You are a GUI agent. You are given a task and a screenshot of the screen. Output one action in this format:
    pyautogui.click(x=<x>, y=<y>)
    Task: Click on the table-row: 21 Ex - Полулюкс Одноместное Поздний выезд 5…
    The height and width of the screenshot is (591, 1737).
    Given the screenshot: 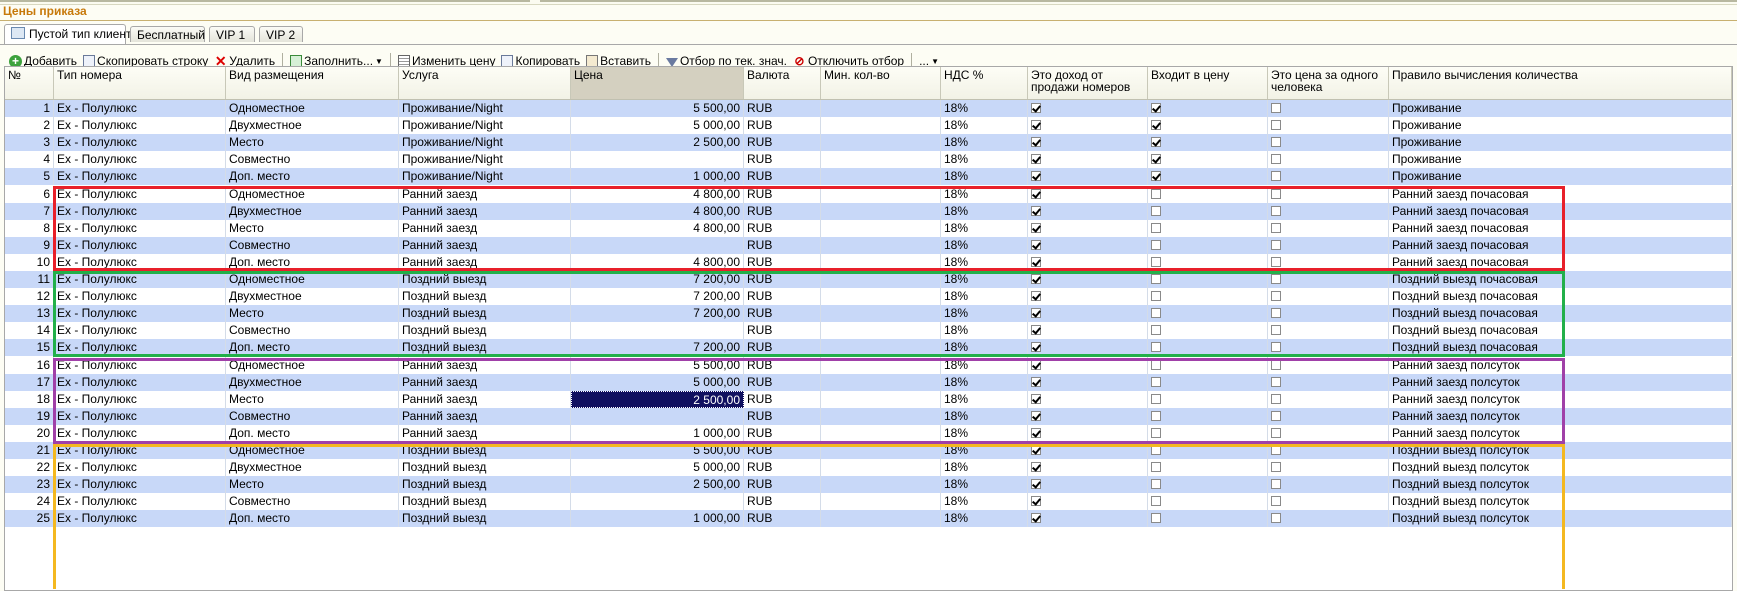 What is the action you would take?
    pyautogui.click(x=868, y=450)
    